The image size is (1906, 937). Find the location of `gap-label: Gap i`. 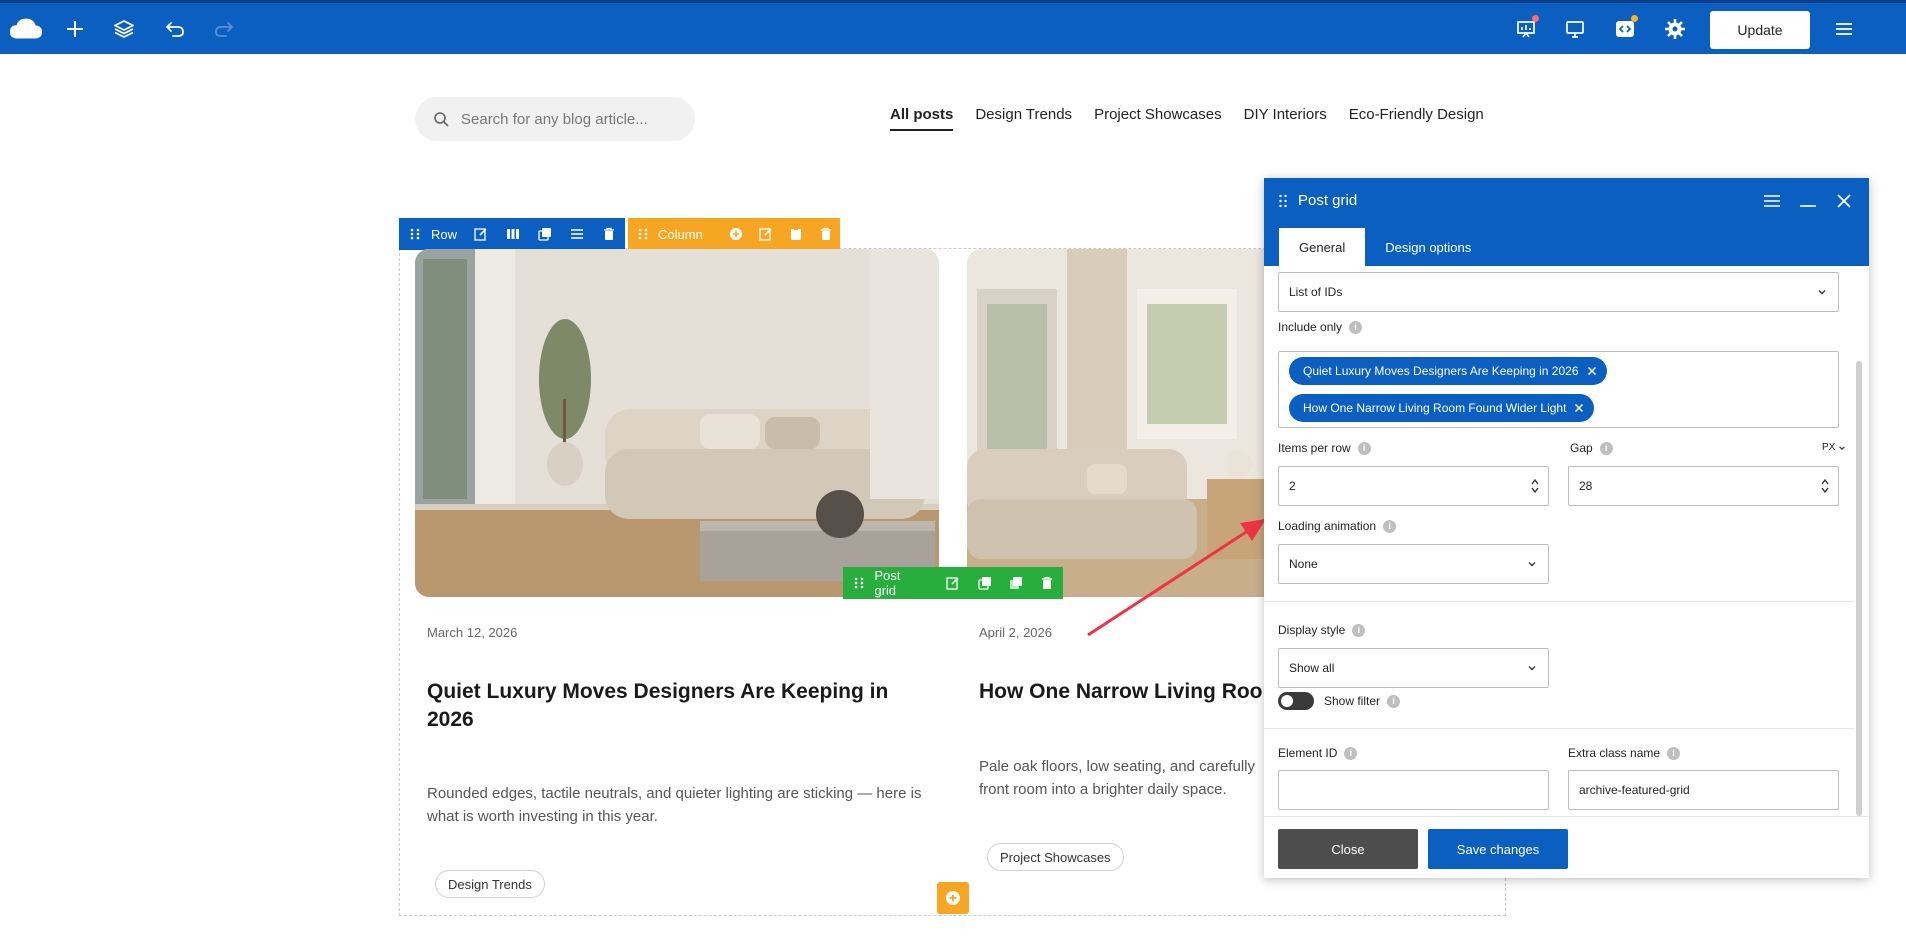

gap-label: Gap i is located at coordinates (1591, 448).